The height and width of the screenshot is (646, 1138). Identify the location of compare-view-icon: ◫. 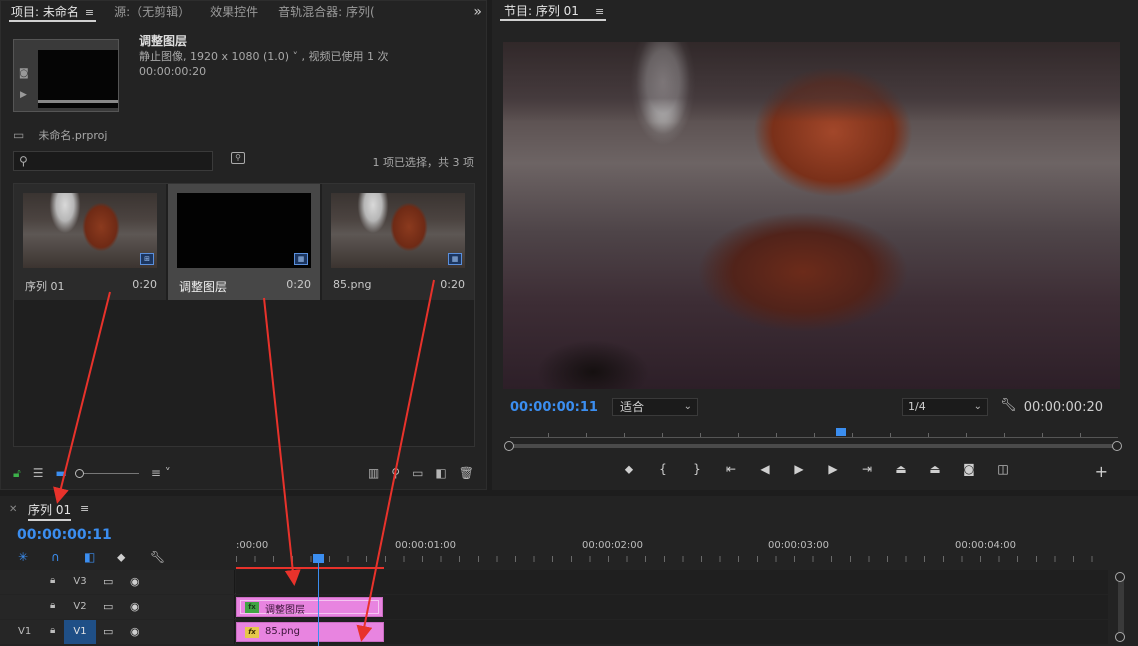
(1003, 469).